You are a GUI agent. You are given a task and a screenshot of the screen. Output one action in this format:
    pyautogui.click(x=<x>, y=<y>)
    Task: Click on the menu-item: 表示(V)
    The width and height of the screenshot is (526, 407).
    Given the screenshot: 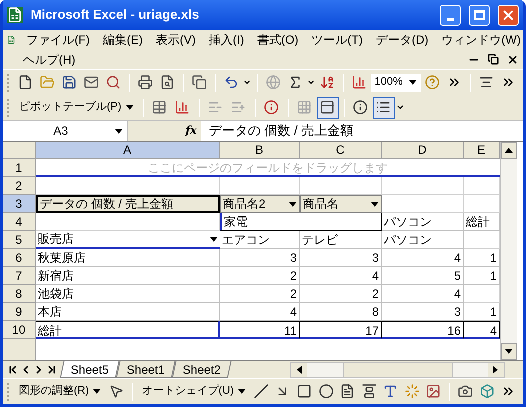 What is the action you would take?
    pyautogui.click(x=176, y=40)
    